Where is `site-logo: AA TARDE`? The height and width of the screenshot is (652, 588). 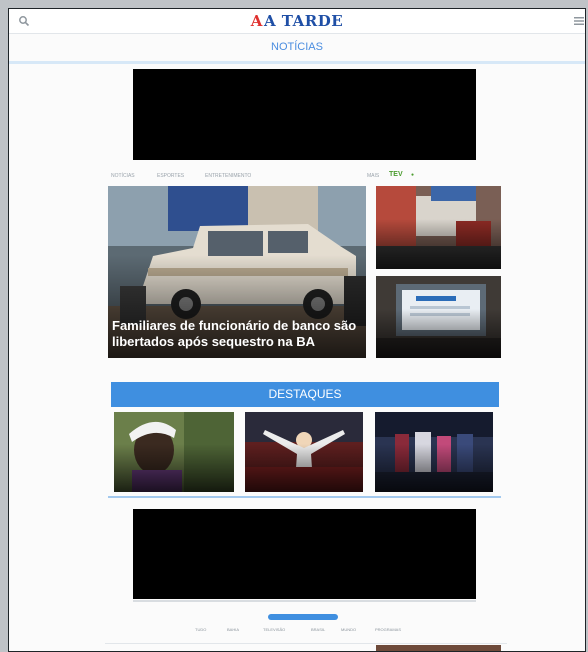
site-logo: AA TARDE is located at coordinates (297, 21).